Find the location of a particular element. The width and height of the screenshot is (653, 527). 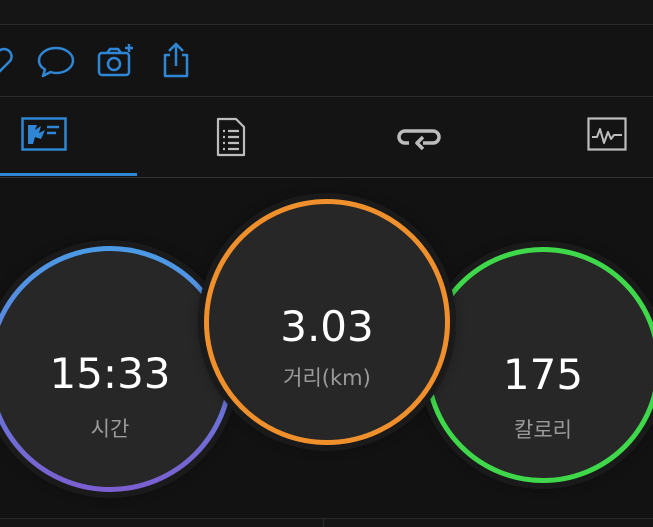

chart-icon is located at coordinates (606, 134).